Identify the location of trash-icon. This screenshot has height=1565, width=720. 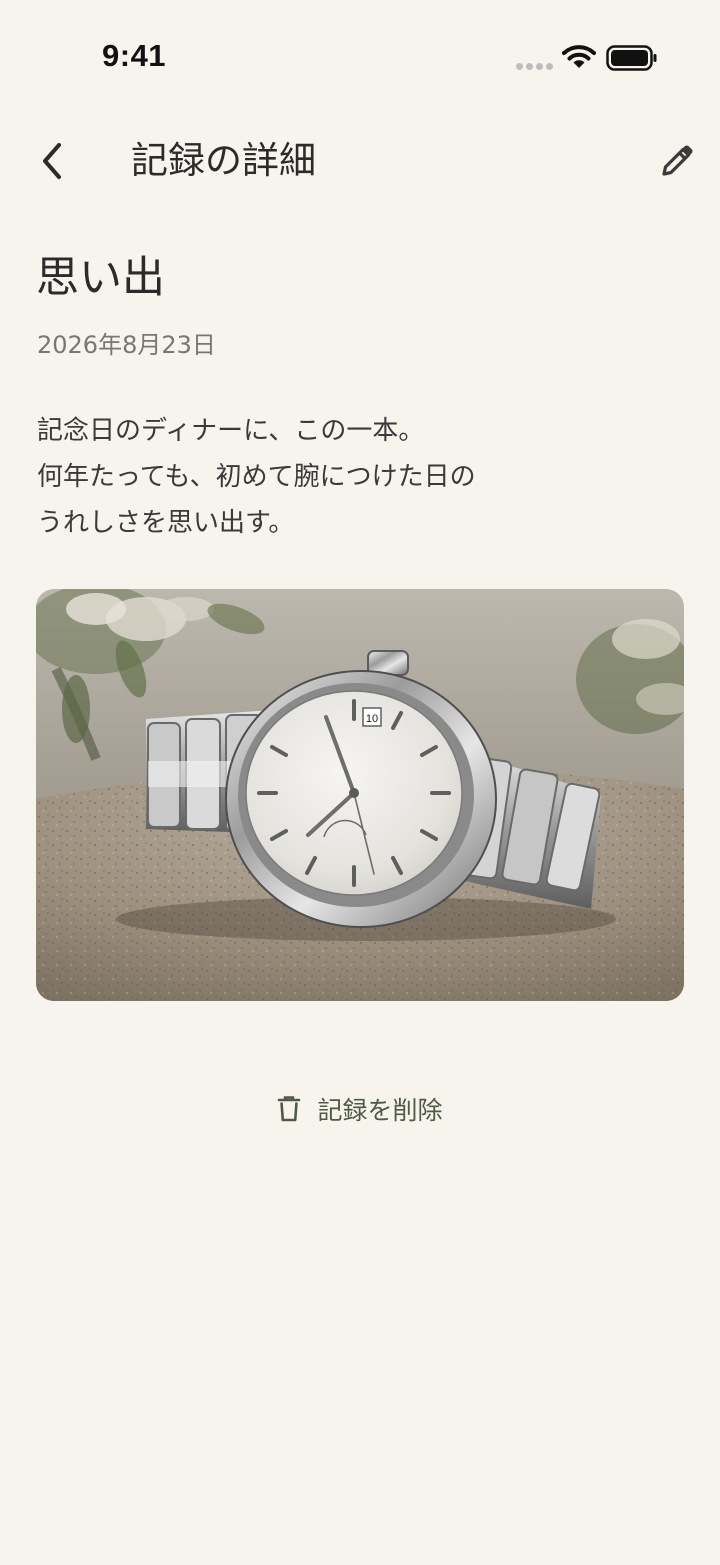
(289, 1109).